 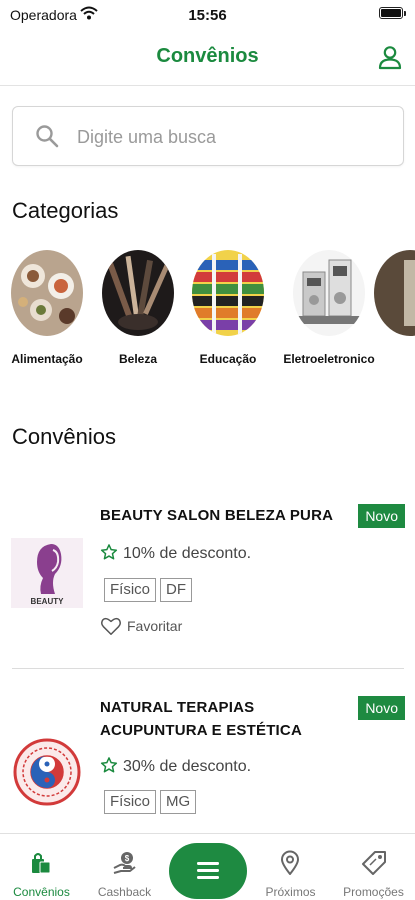 I want to click on category-education-image, so click(x=228, y=293).